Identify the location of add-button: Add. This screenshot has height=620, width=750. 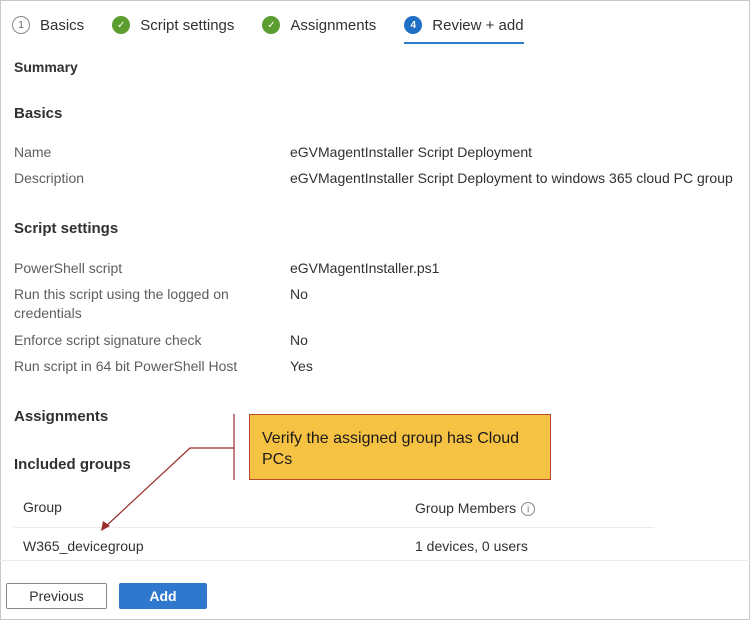
(163, 596).